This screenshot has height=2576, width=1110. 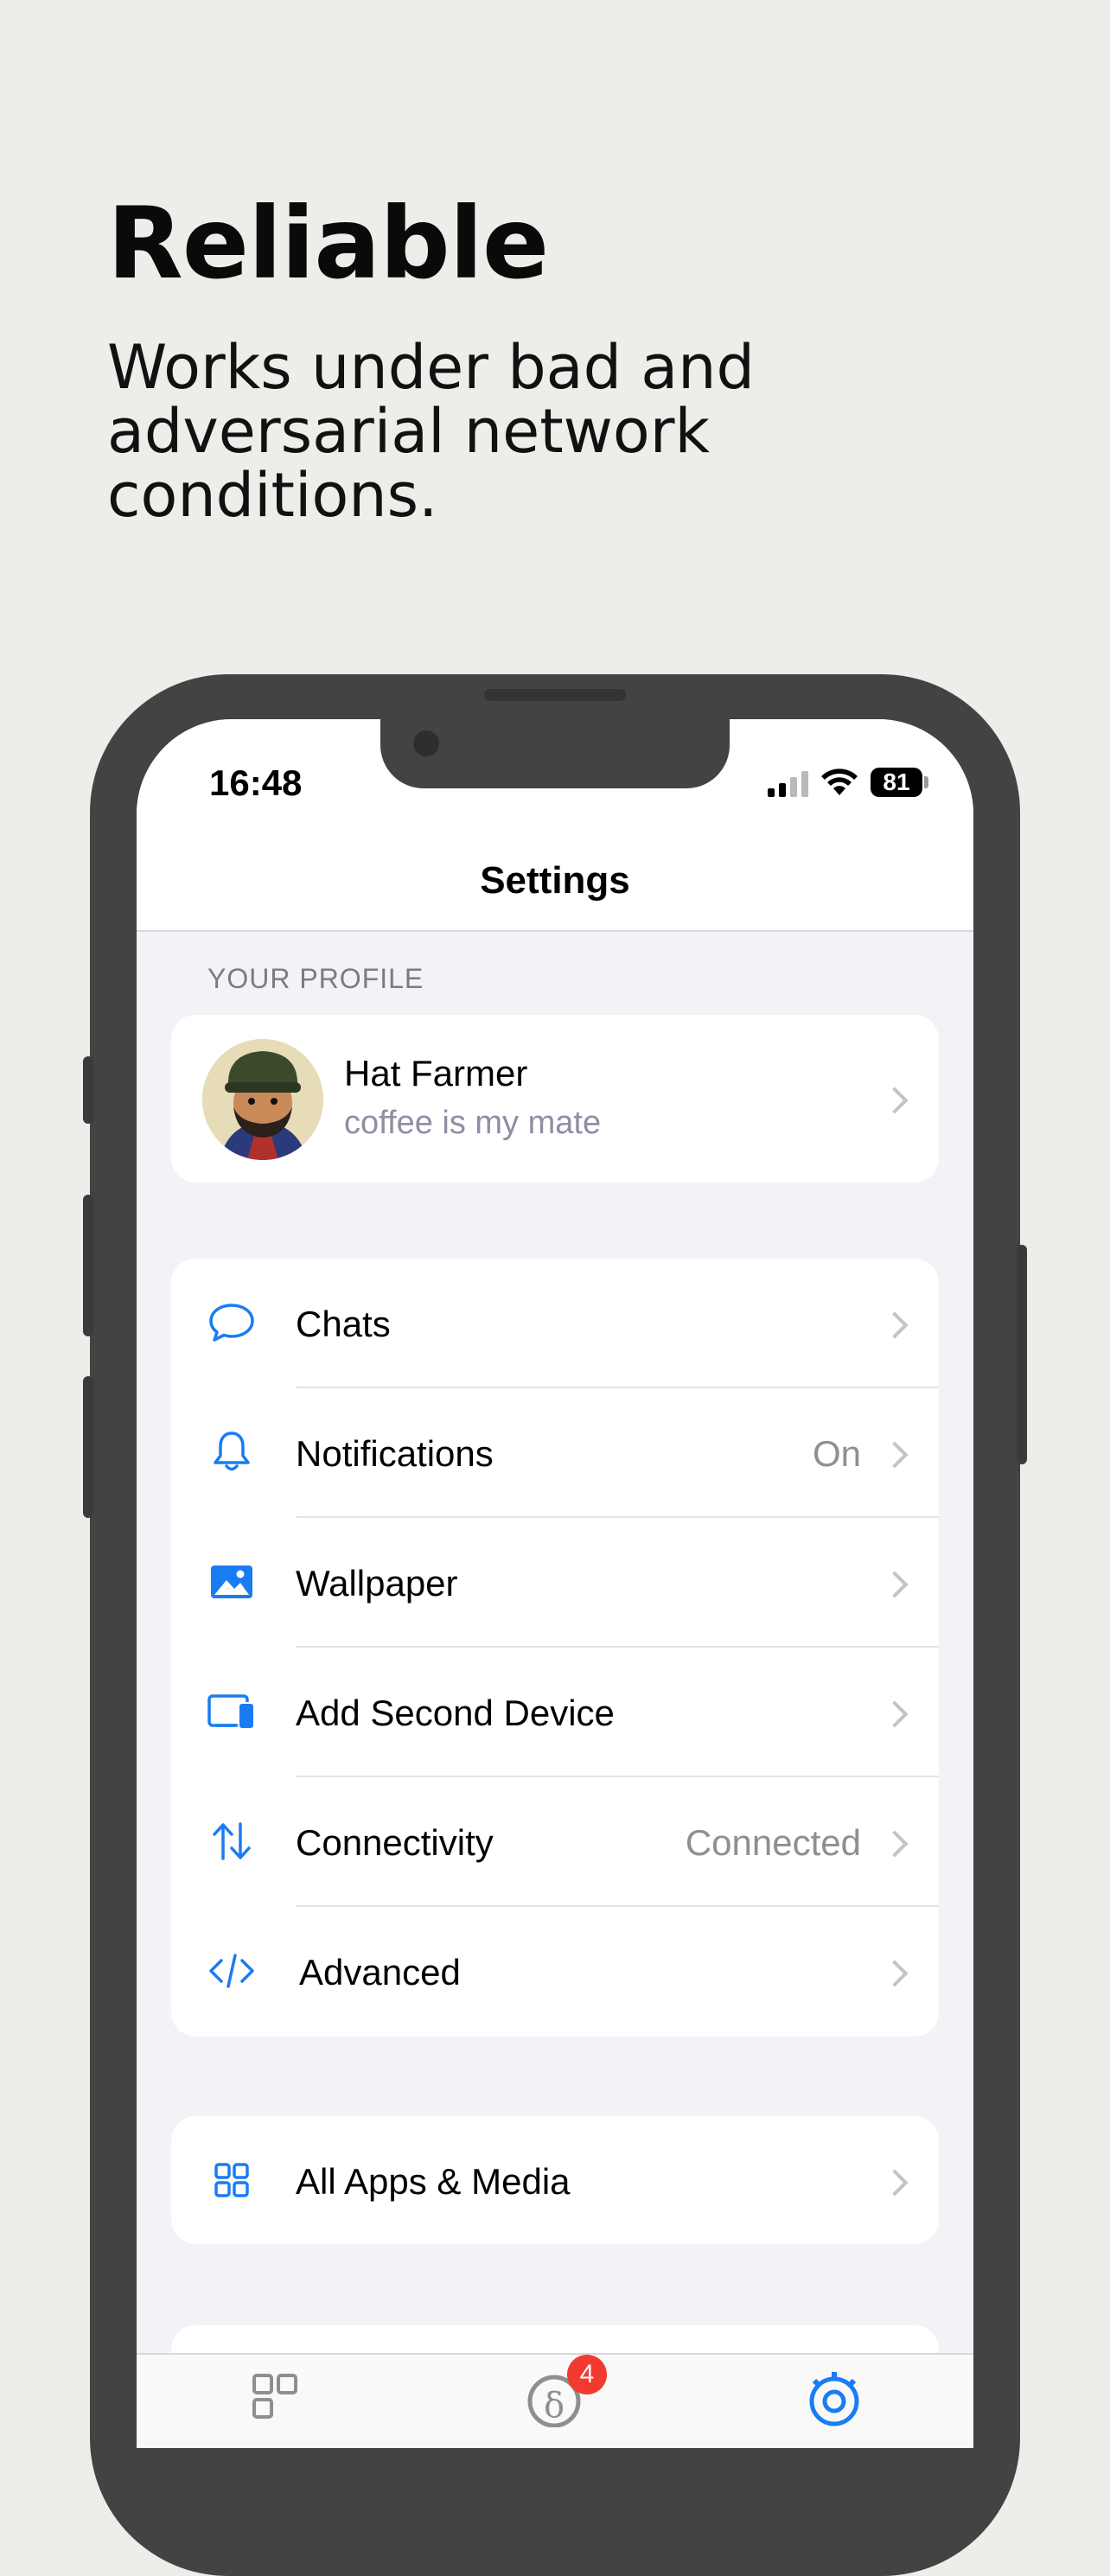 What do you see at coordinates (555, 695) in the screenshot?
I see `speaker-grille` at bounding box center [555, 695].